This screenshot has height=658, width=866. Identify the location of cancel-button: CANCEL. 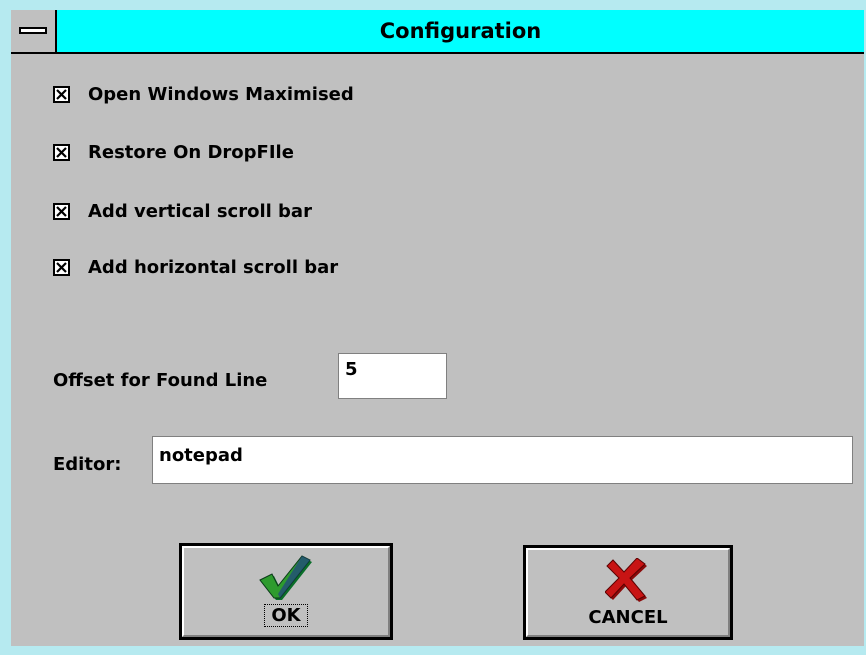
(628, 592).